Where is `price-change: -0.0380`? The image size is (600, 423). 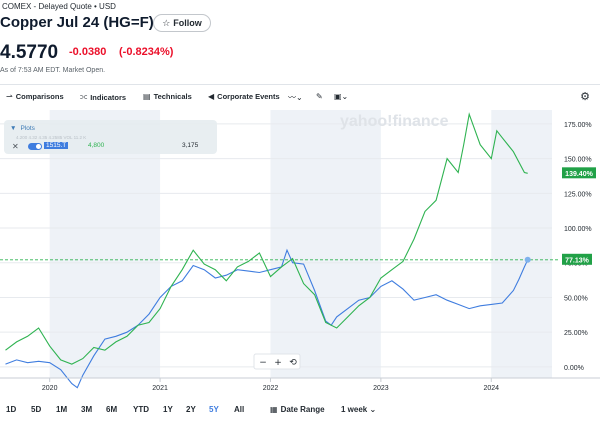 price-change: -0.0380 is located at coordinates (88, 52).